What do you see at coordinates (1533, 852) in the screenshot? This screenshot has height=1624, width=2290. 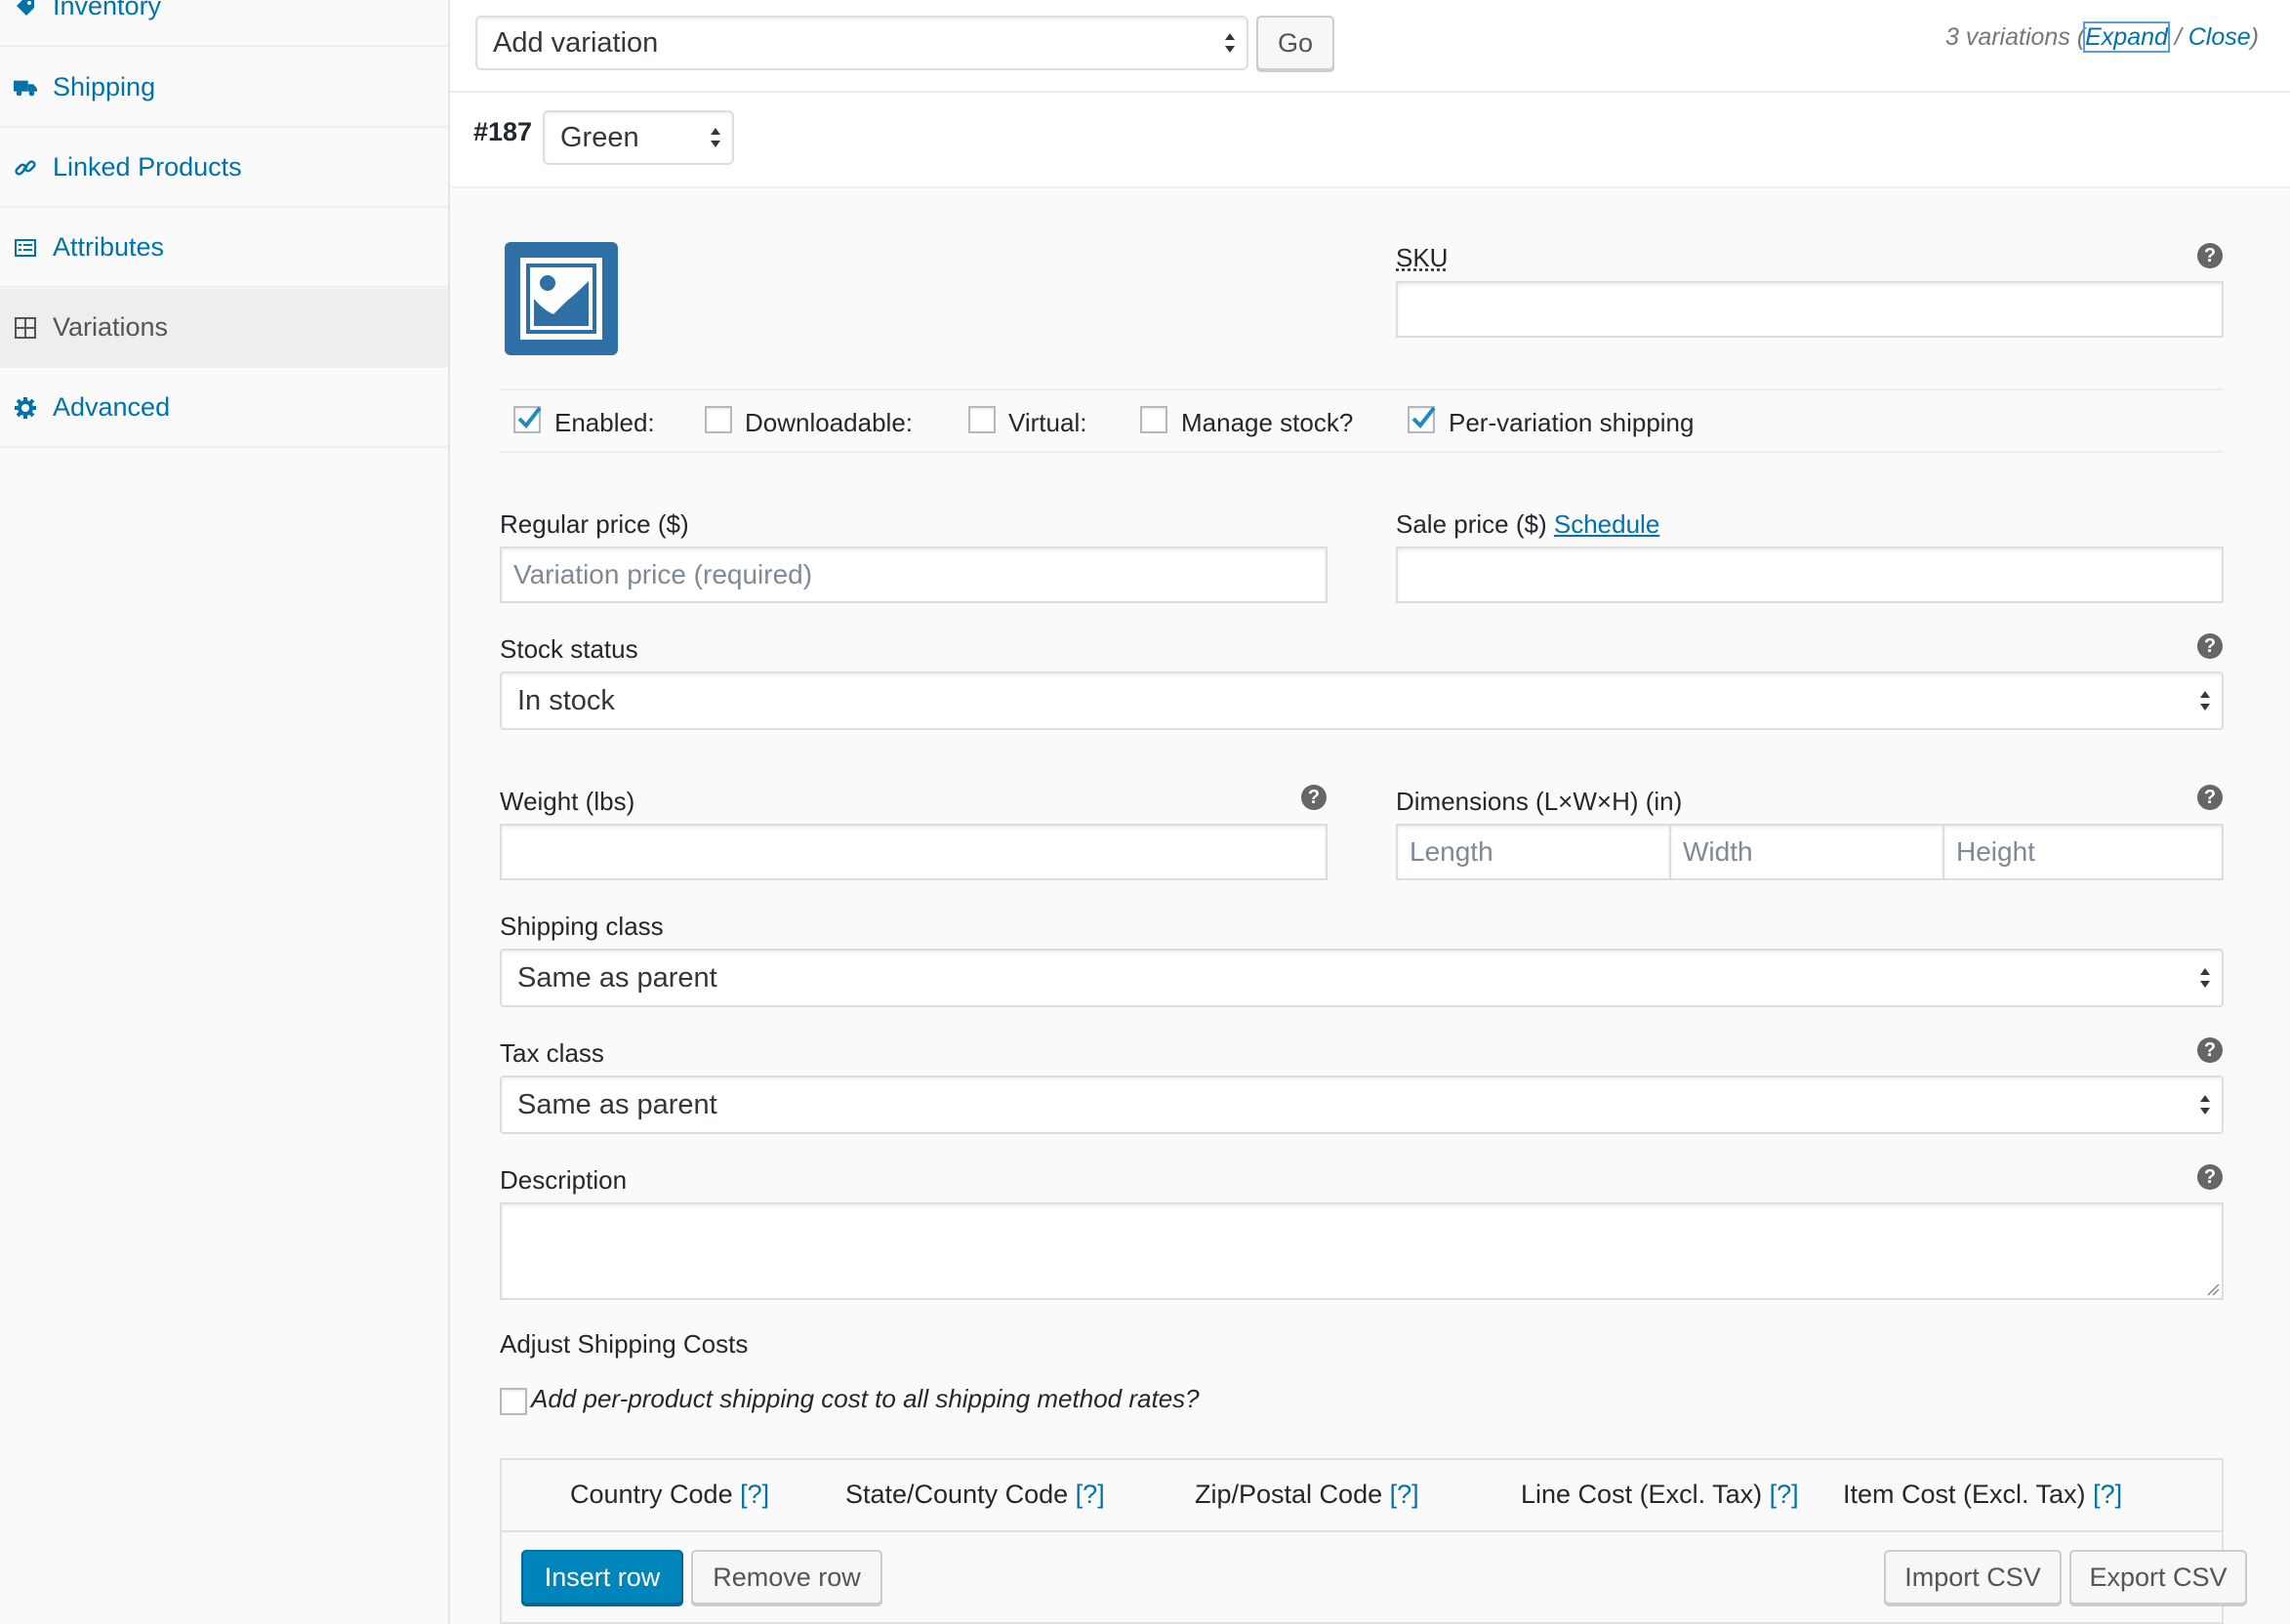 I see `length-input: Length` at bounding box center [1533, 852].